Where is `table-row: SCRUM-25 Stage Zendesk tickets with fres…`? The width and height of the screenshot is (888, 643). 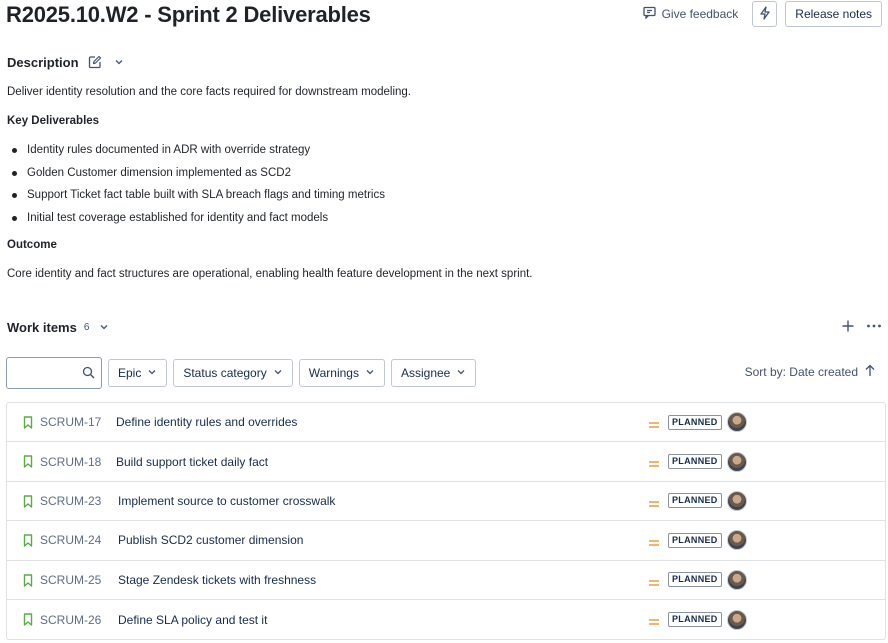 table-row: SCRUM-25 Stage Zendesk tickets with fres… is located at coordinates (446, 580).